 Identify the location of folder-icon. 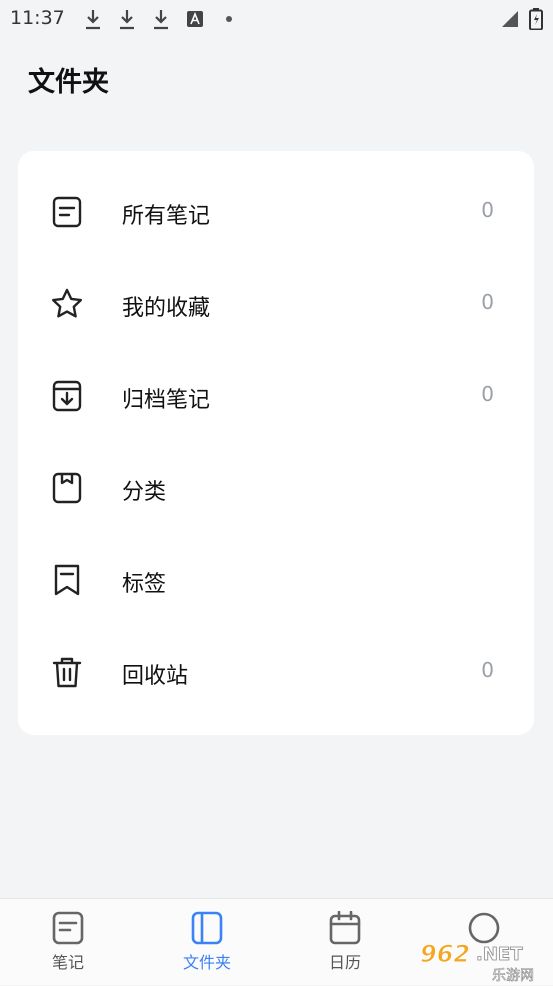
(207, 928).